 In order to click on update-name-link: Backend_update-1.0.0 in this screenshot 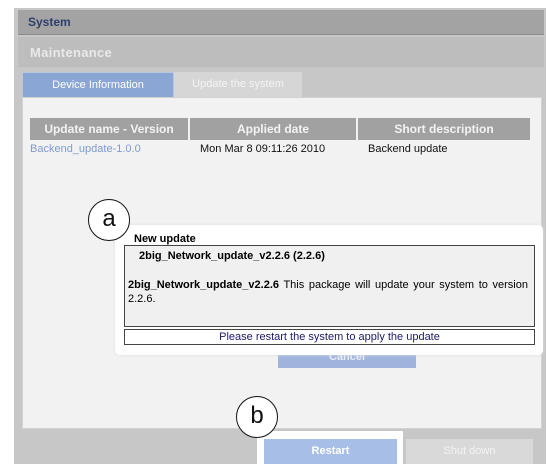, I will do `click(85, 149)`.